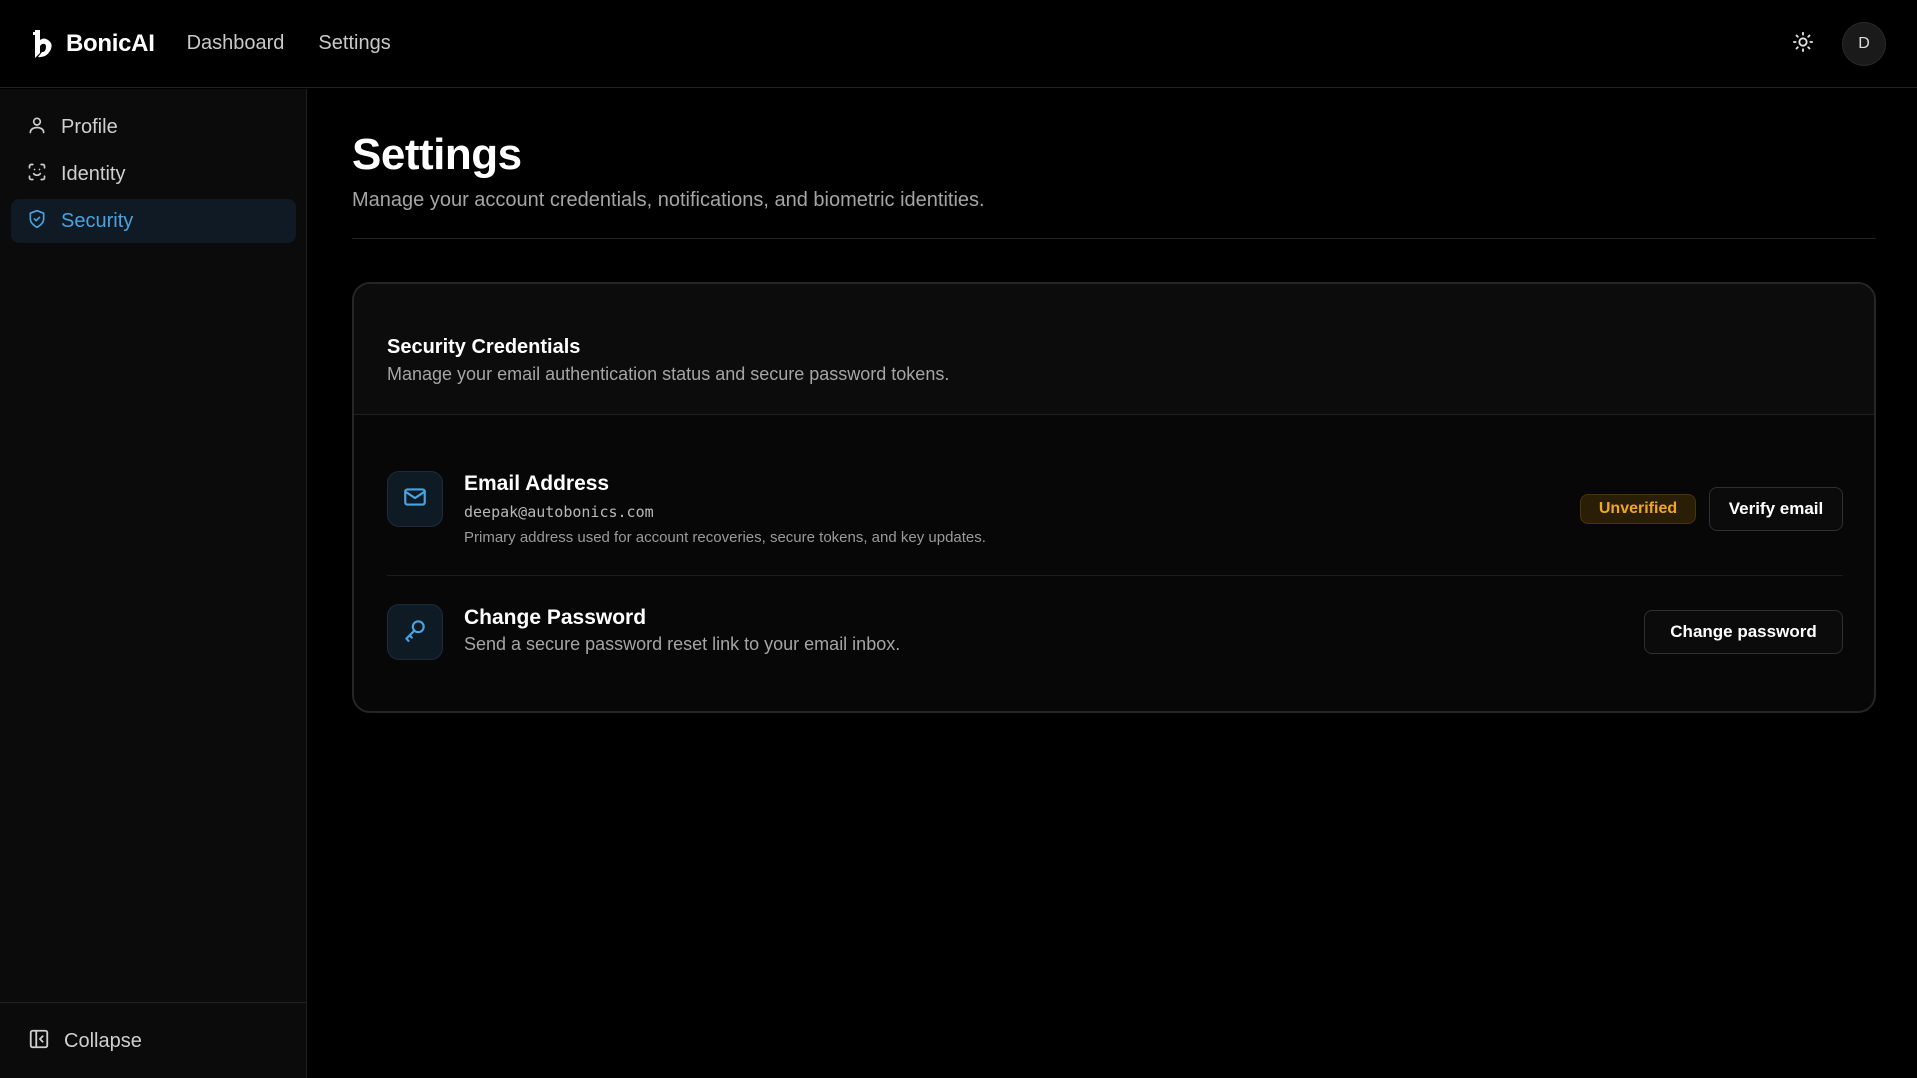 The width and height of the screenshot is (1917, 1078). I want to click on password-row-icon-box, so click(415, 632).